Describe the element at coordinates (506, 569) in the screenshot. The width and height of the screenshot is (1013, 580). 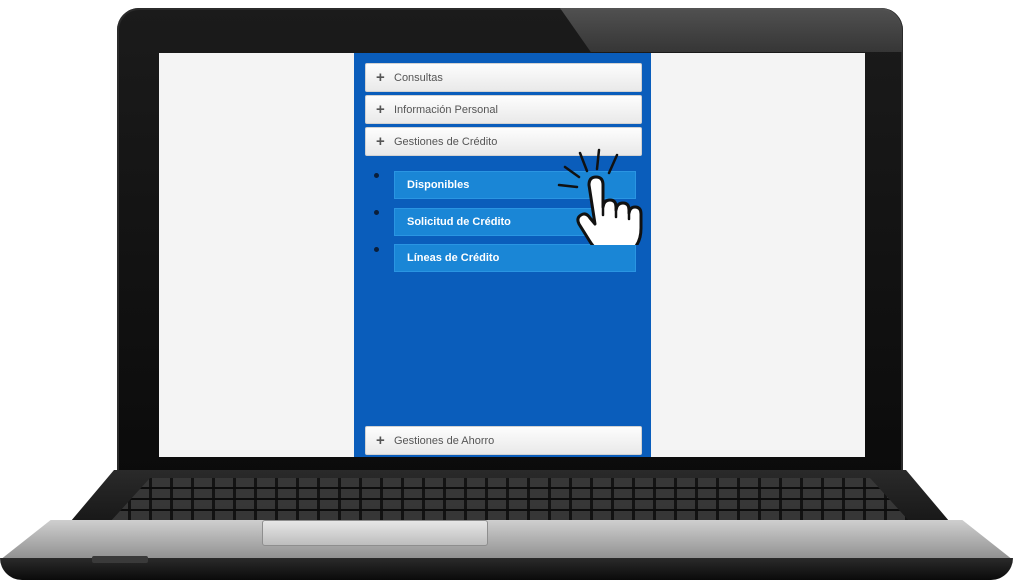
I see `laptop-bottom-edge` at that location.